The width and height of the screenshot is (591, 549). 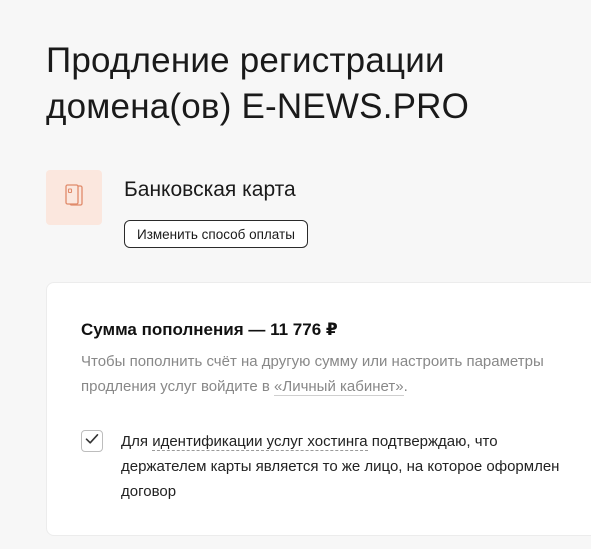 I want to click on checkmark-icon, so click(x=92, y=441).